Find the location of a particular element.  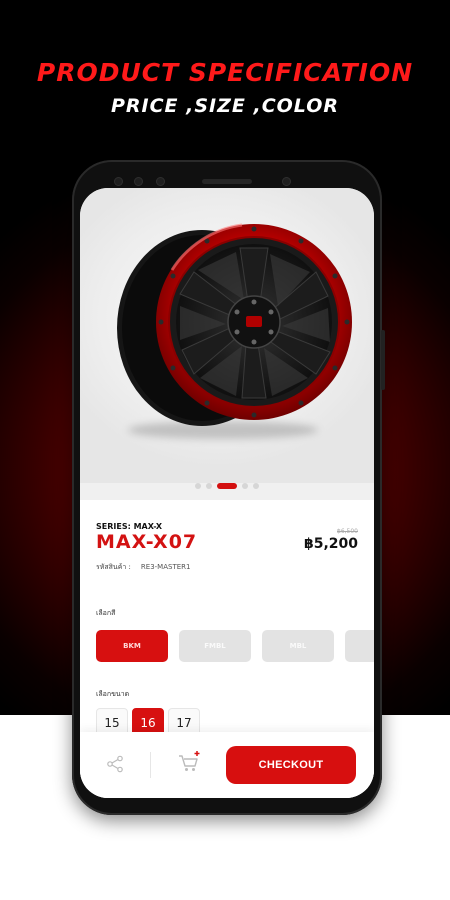

color-option-more is located at coordinates (359, 646).